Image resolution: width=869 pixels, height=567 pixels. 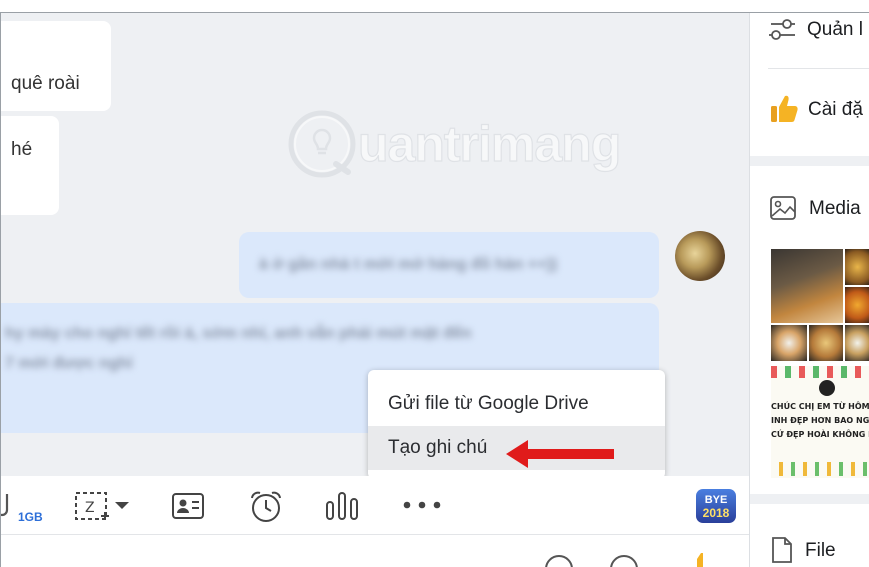 What do you see at coordinates (422, 505) in the screenshot?
I see `more-icon` at bounding box center [422, 505].